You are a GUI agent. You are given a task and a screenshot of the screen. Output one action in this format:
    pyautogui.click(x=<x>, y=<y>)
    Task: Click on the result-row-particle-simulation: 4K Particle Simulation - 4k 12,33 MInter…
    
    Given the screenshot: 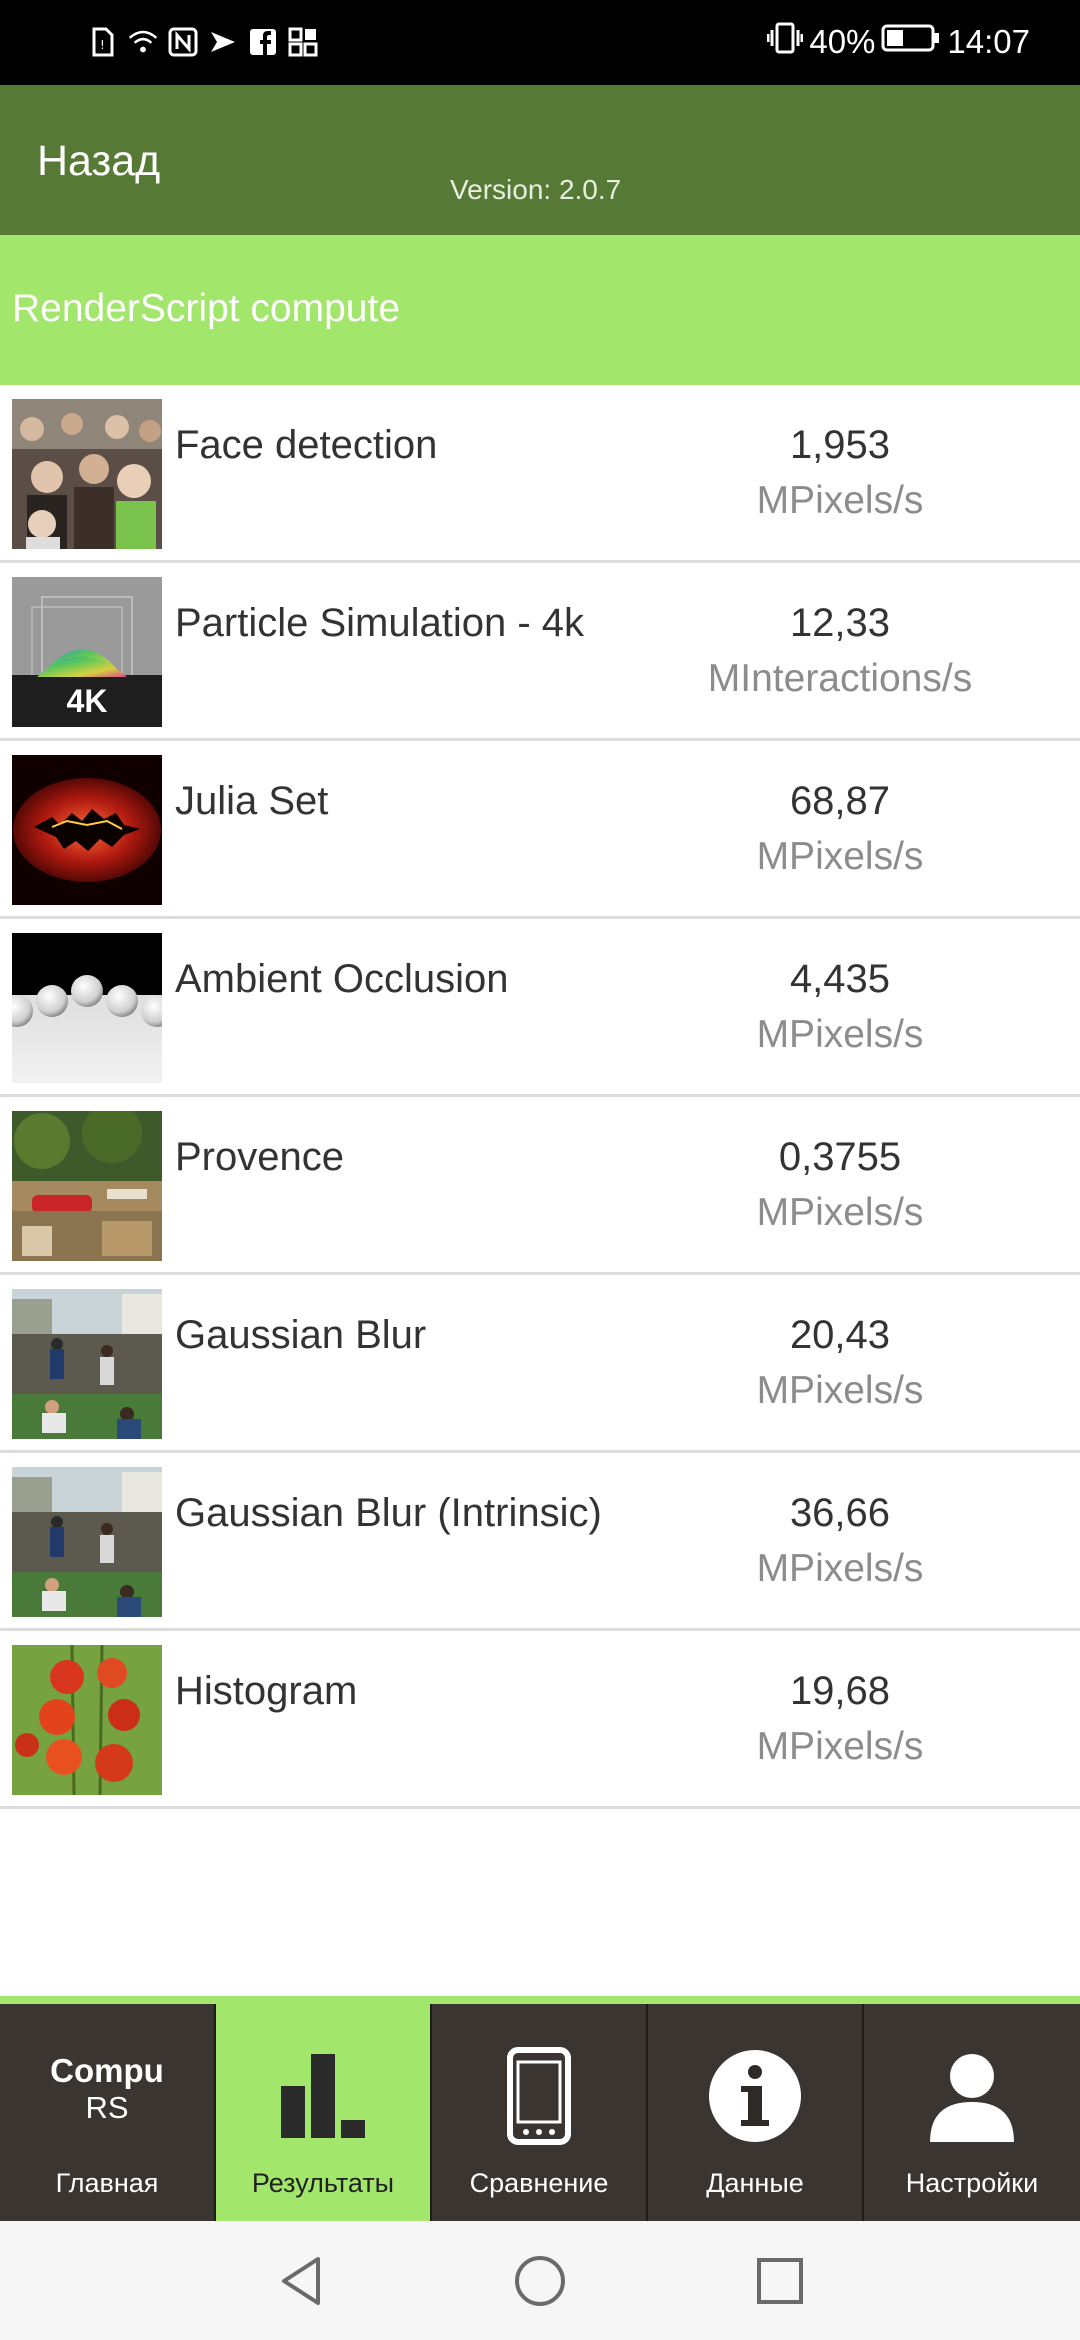 What is the action you would take?
    pyautogui.click(x=540, y=652)
    